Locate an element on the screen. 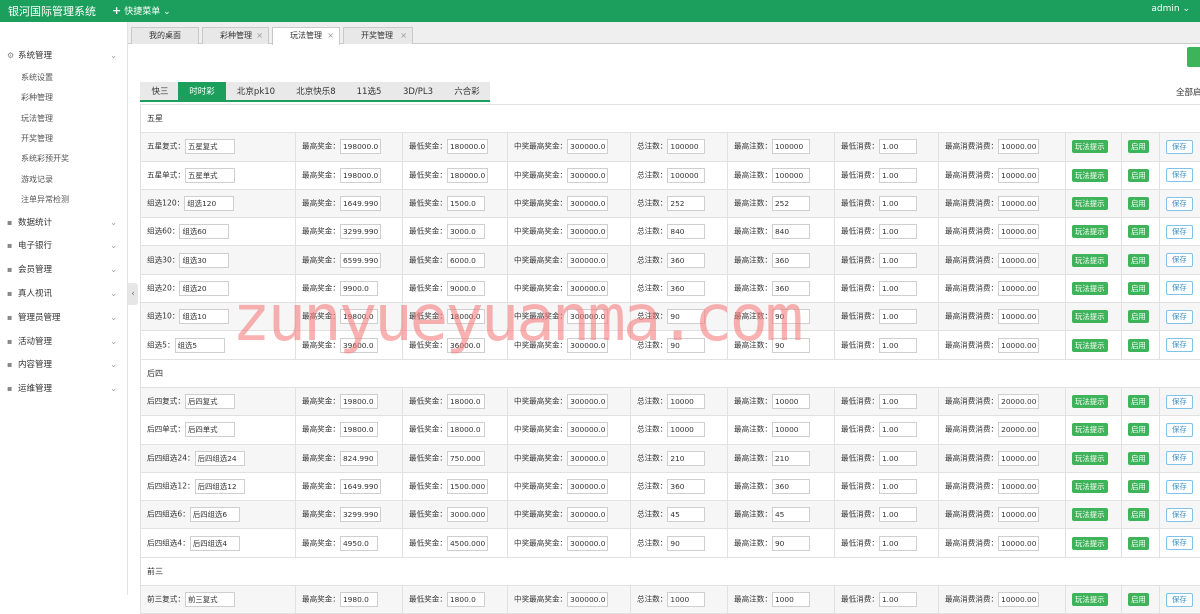 This screenshot has height=614, width=1200. play-name-input: 五星复式 is located at coordinates (210, 146).